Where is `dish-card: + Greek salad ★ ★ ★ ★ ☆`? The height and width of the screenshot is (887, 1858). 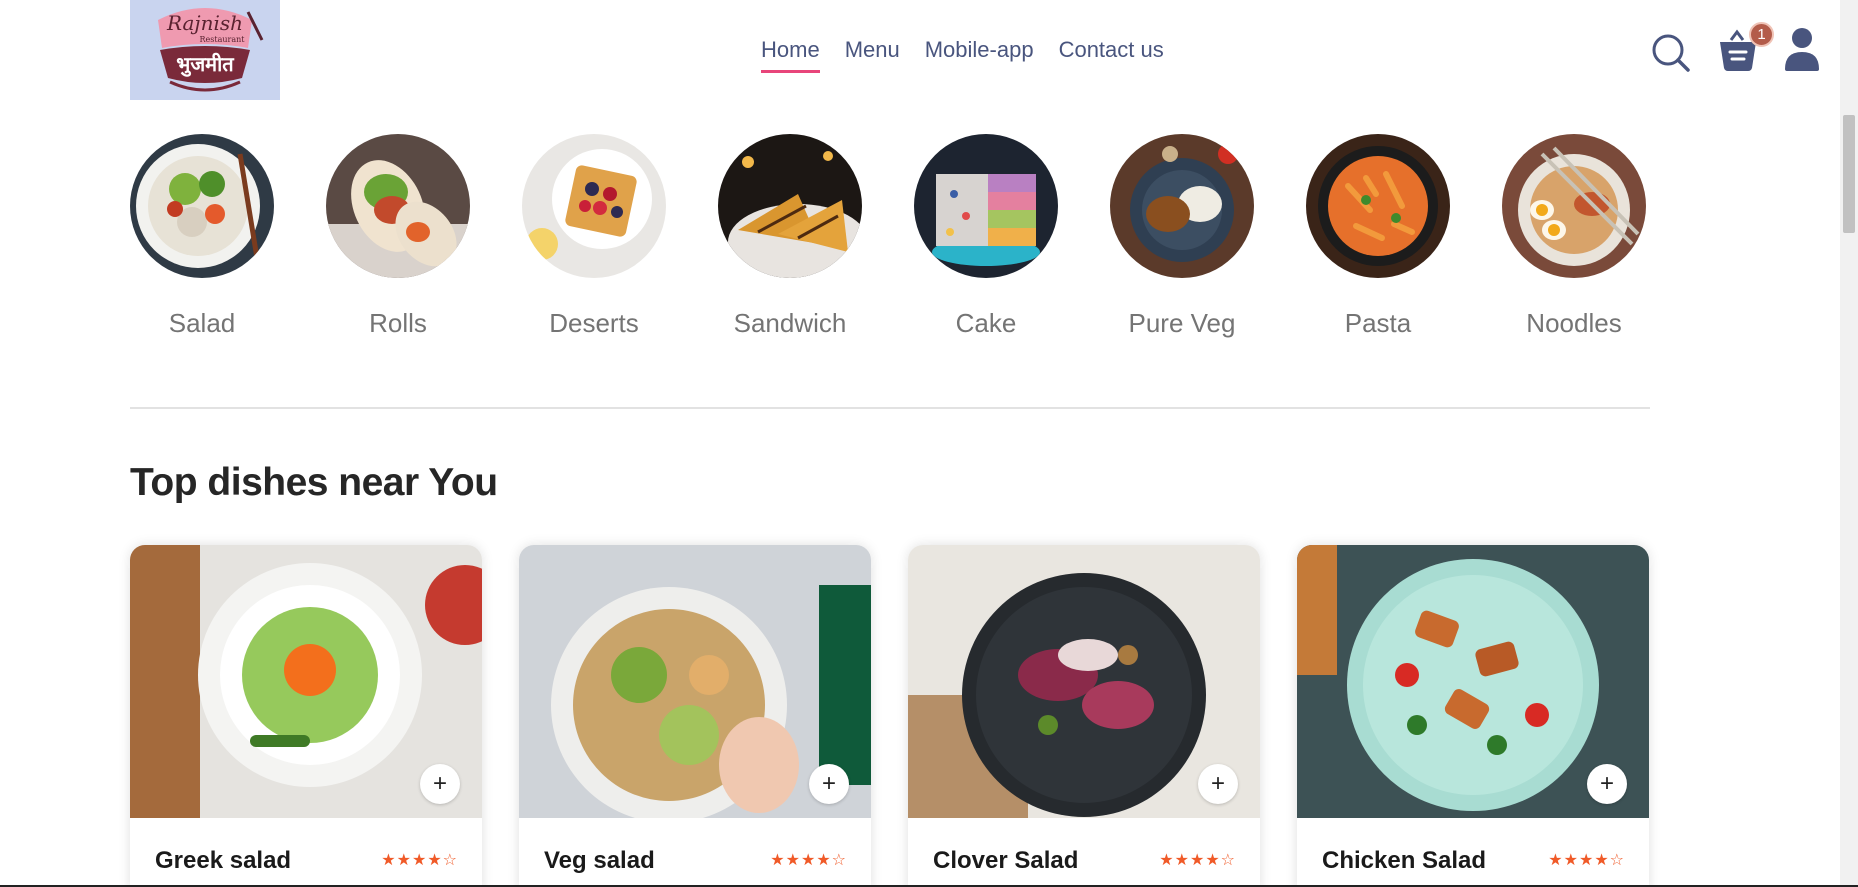
dish-card: + Greek salad ★ ★ ★ ★ ☆ is located at coordinates (306, 716).